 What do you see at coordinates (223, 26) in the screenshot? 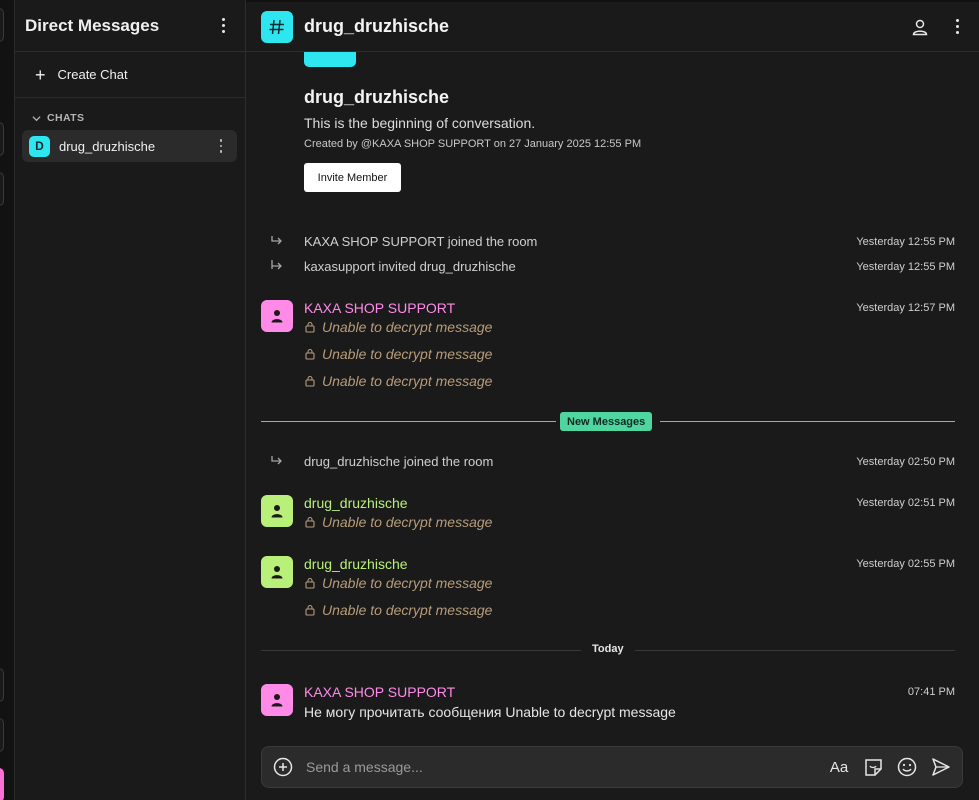
I see `sidebar-menu-icon` at bounding box center [223, 26].